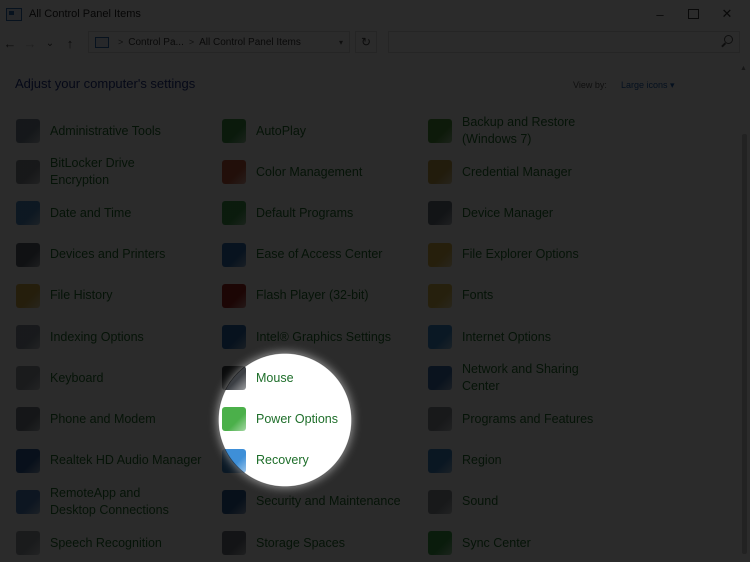  What do you see at coordinates (275, 377) in the screenshot?
I see `control-panel-item-label: Mouse` at bounding box center [275, 377].